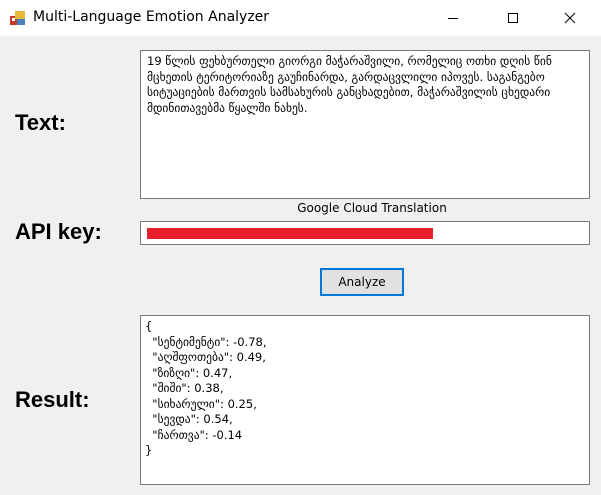 The height and width of the screenshot is (495, 601). Describe the element at coordinates (206, 341) in the screenshot. I see `result-line: "სენტიმენტი": -0.78,` at that location.